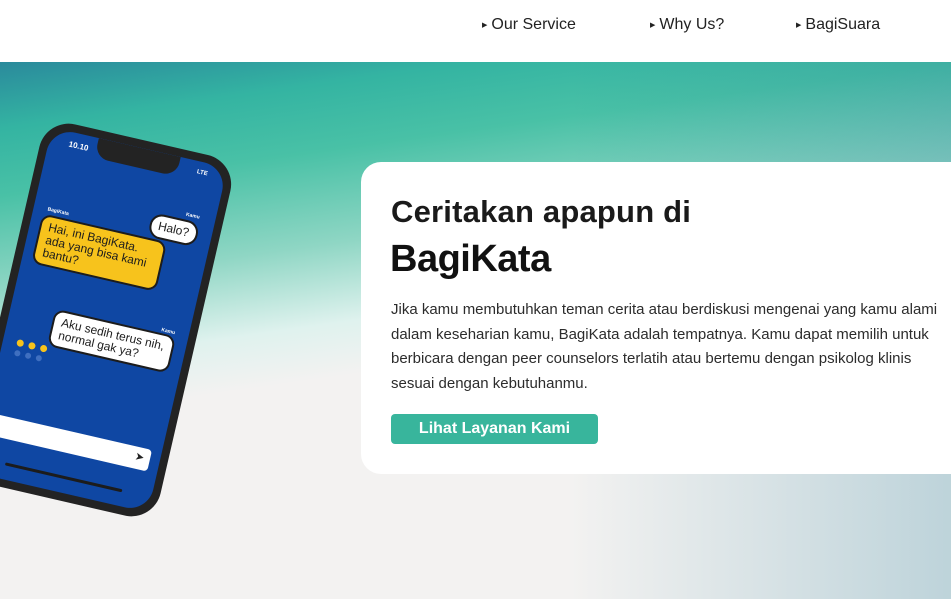 The image size is (951, 599). I want to click on phone-network: LTE, so click(202, 173).